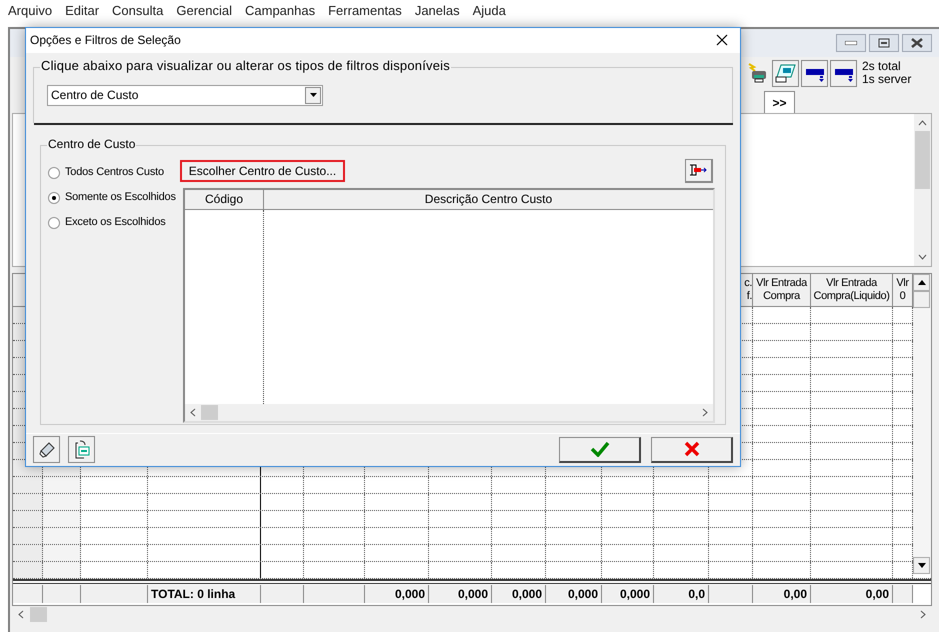  I want to click on maximize-button, so click(884, 43).